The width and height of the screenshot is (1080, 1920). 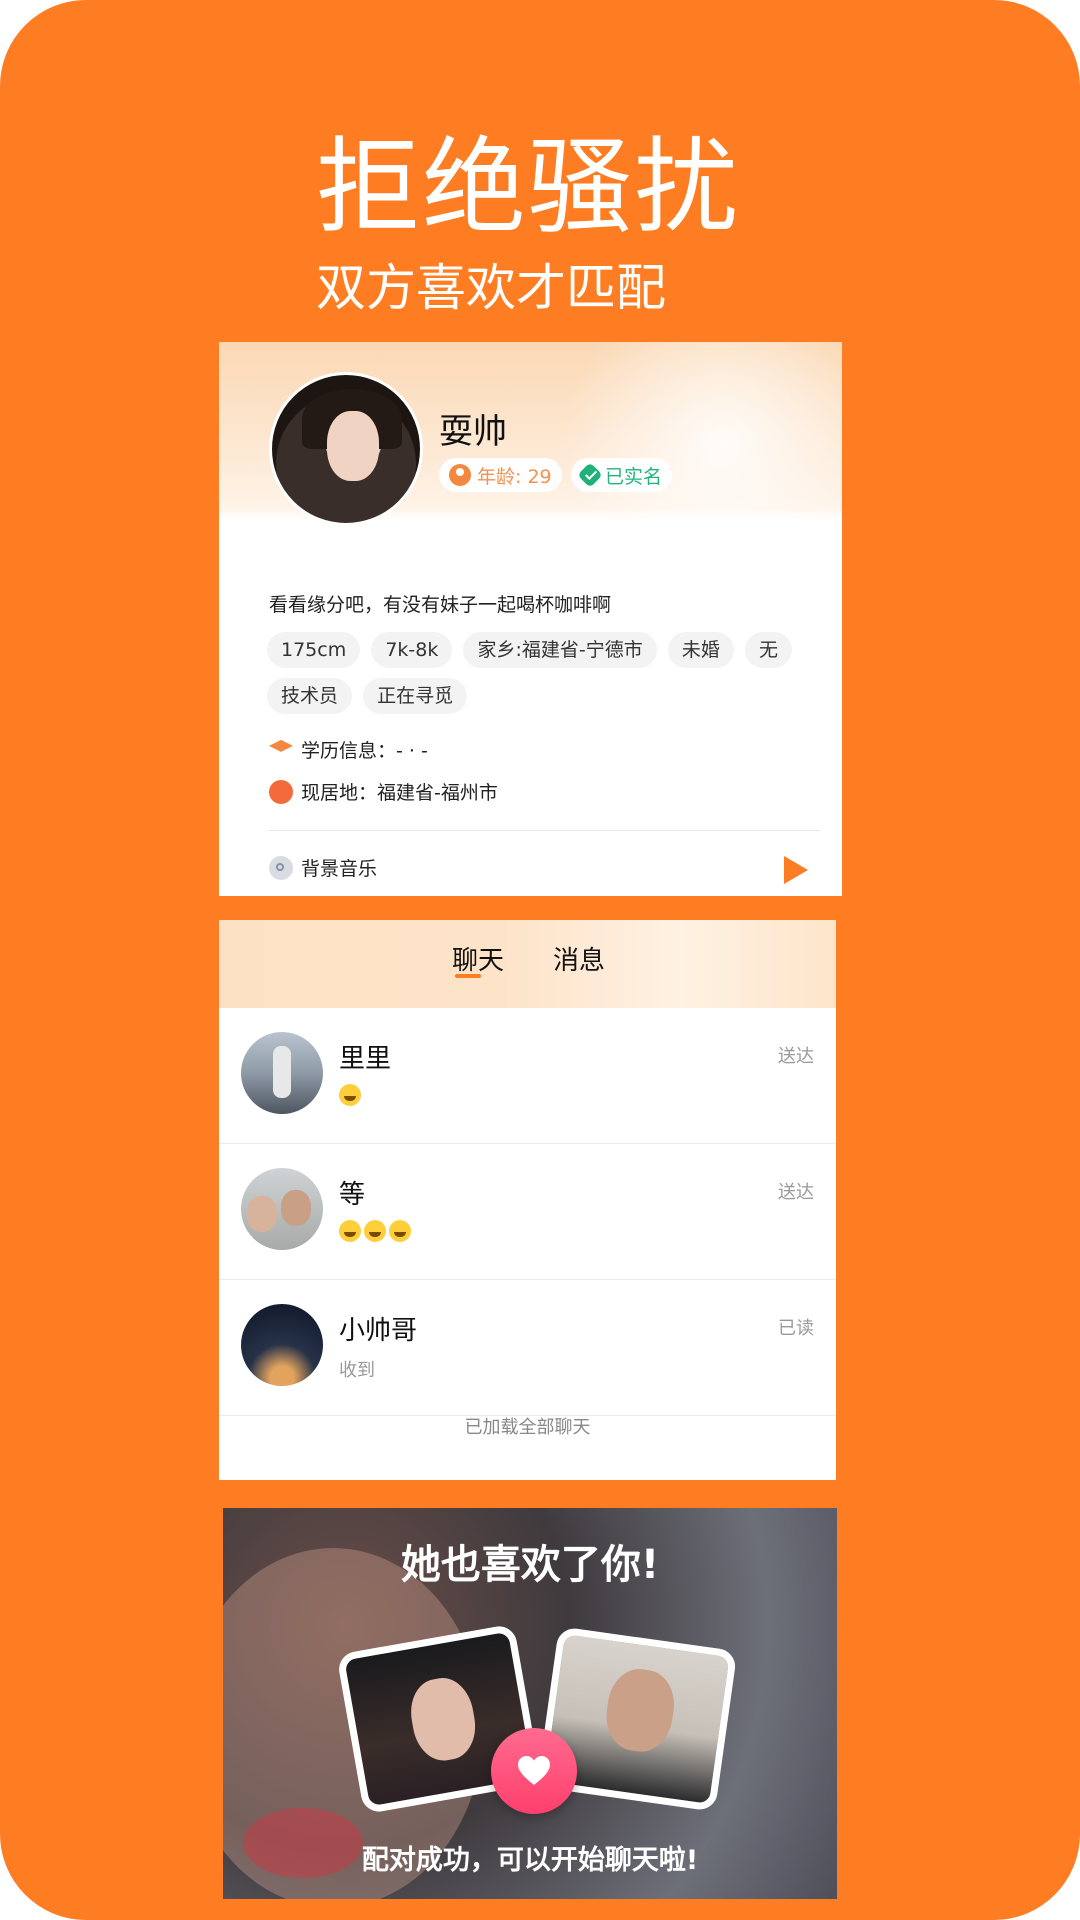 I want to click on person-icon, so click(x=460, y=475).